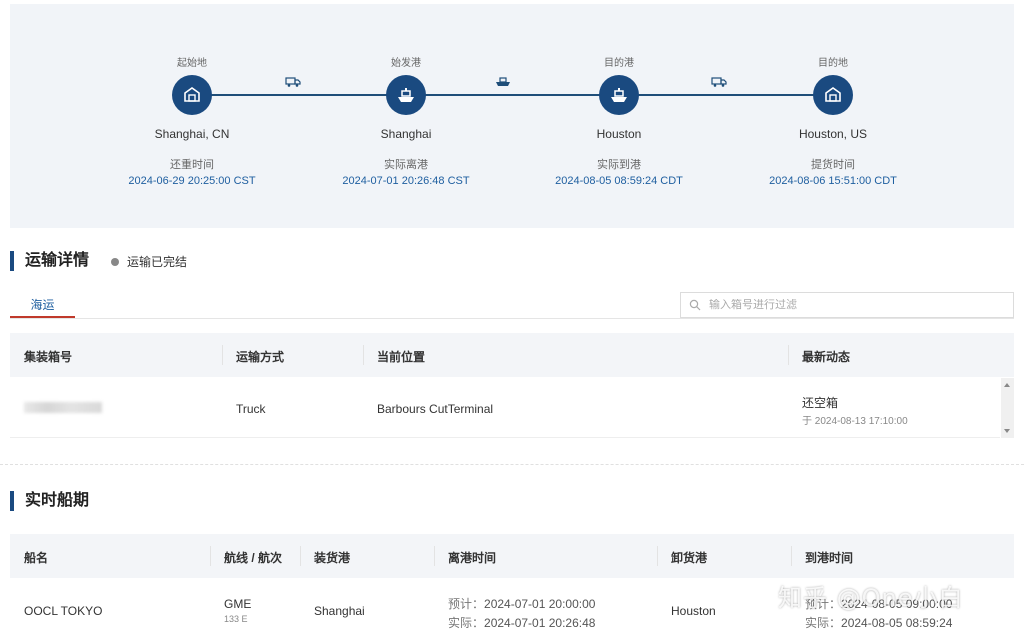 The width and height of the screenshot is (1024, 635). Describe the element at coordinates (689, 558) in the screenshot. I see `col-header: 卸货港` at that location.